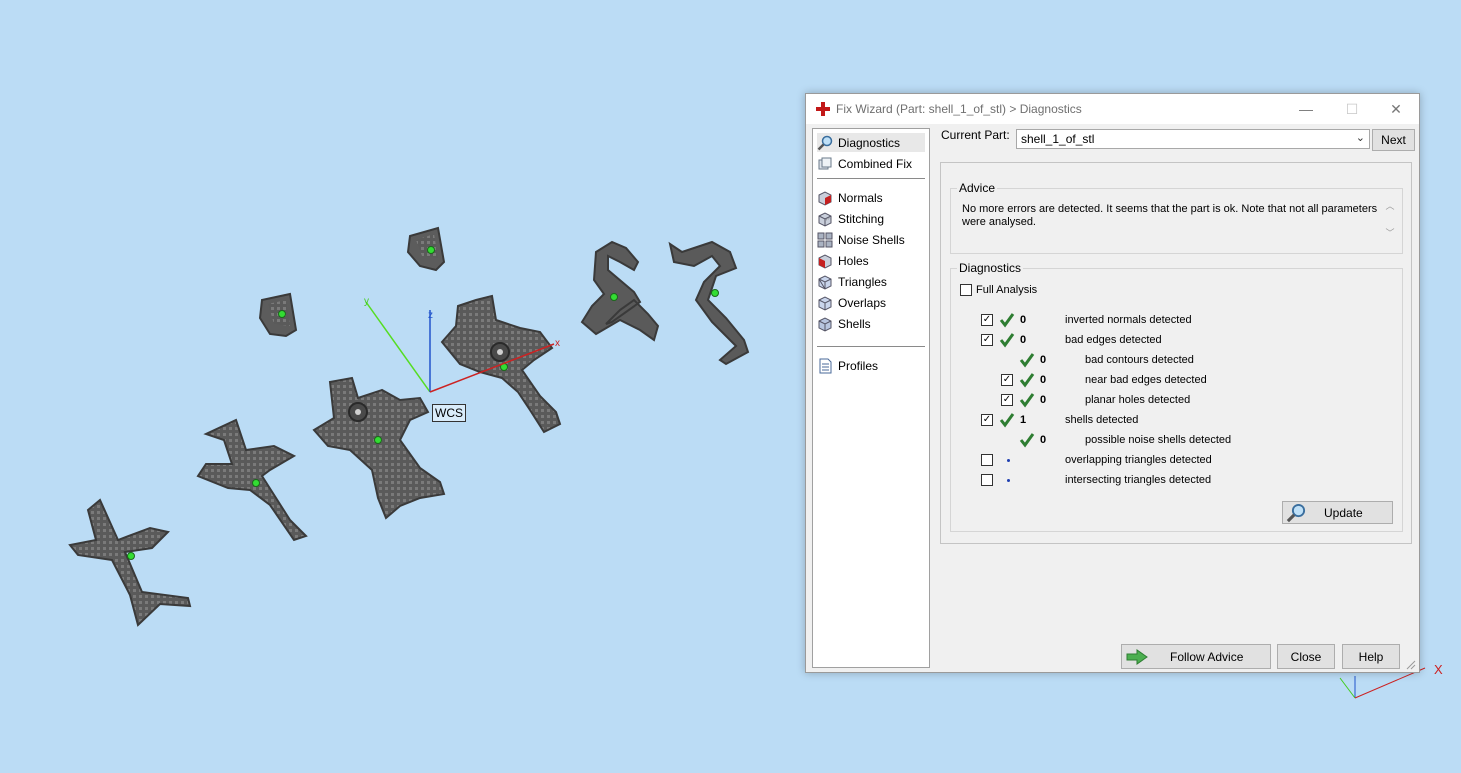 The image size is (1461, 773). I want to click on document-icon, so click(825, 365).